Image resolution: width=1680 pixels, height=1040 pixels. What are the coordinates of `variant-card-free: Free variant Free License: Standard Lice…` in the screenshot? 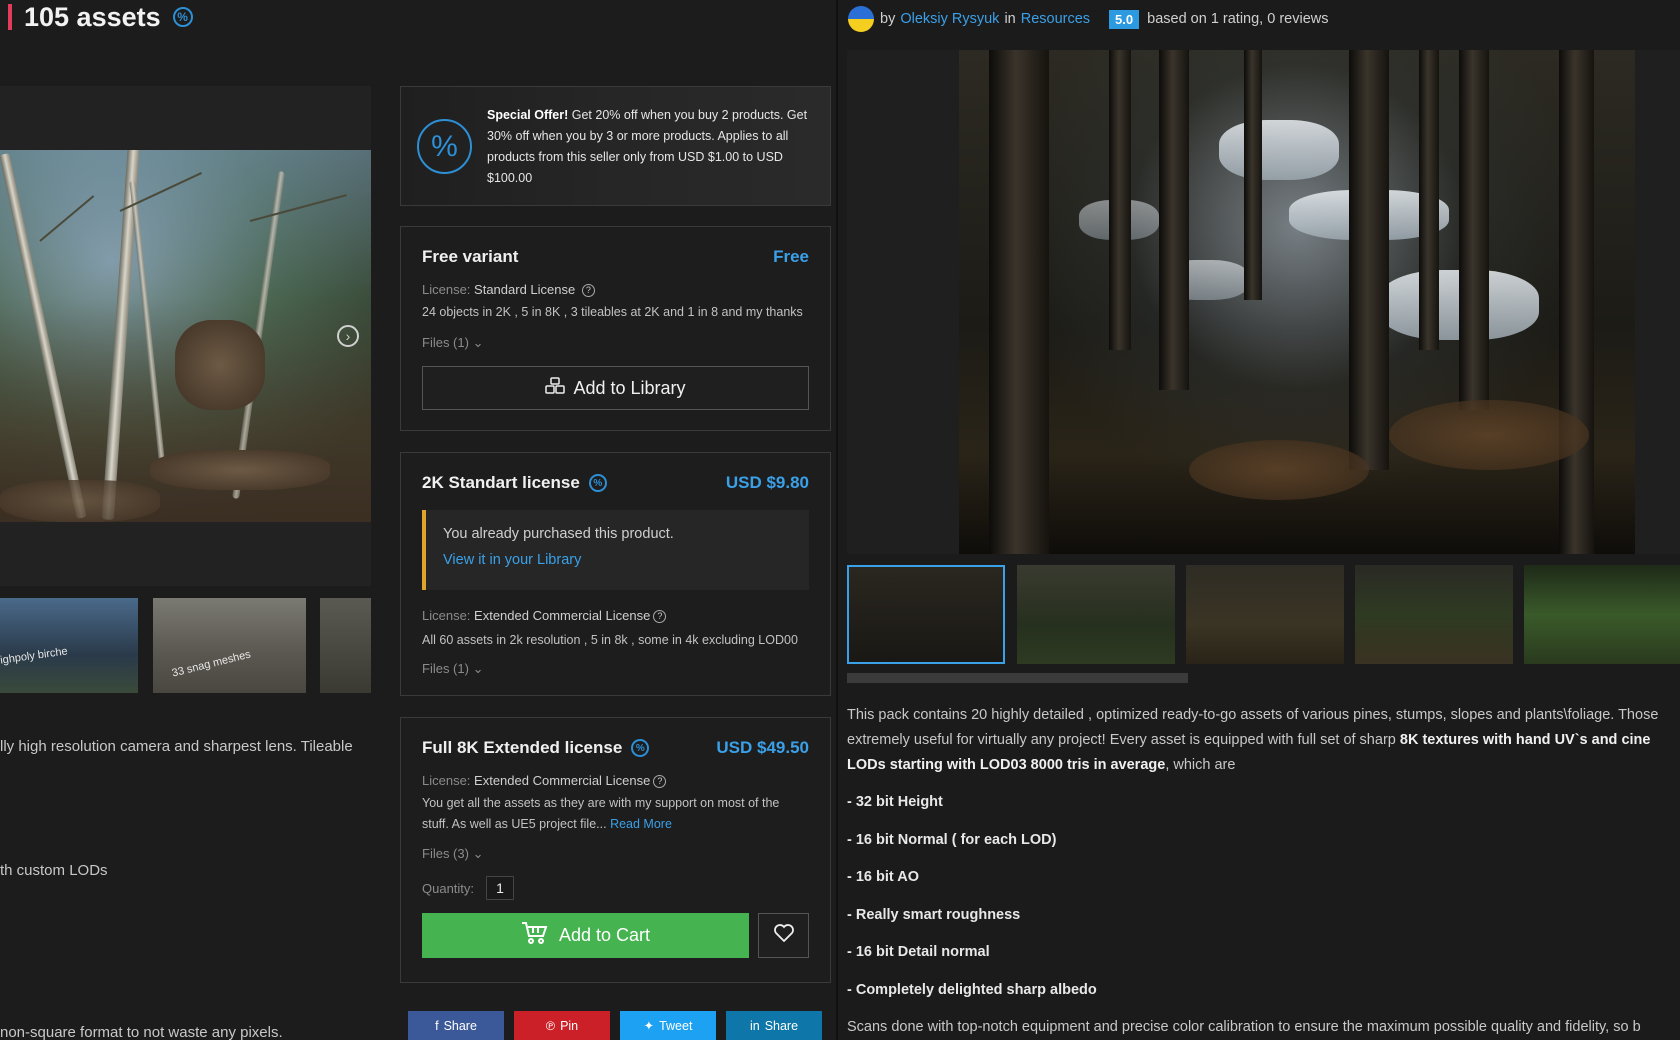 It's located at (615, 328).